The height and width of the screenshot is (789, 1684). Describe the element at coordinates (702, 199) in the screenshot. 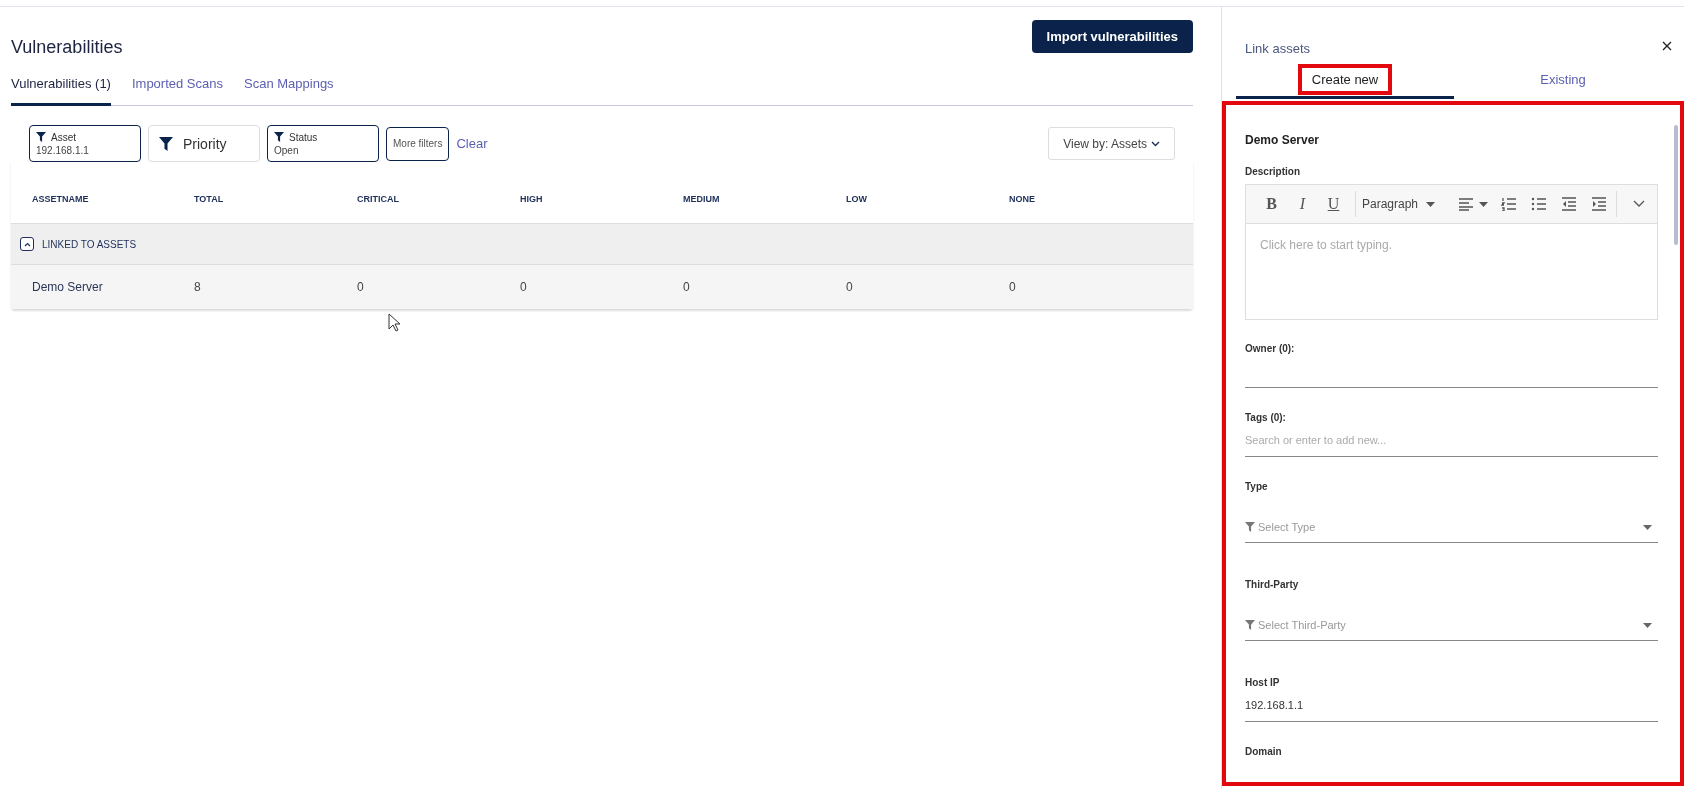

I see `column-header: MEDIUM` at that location.